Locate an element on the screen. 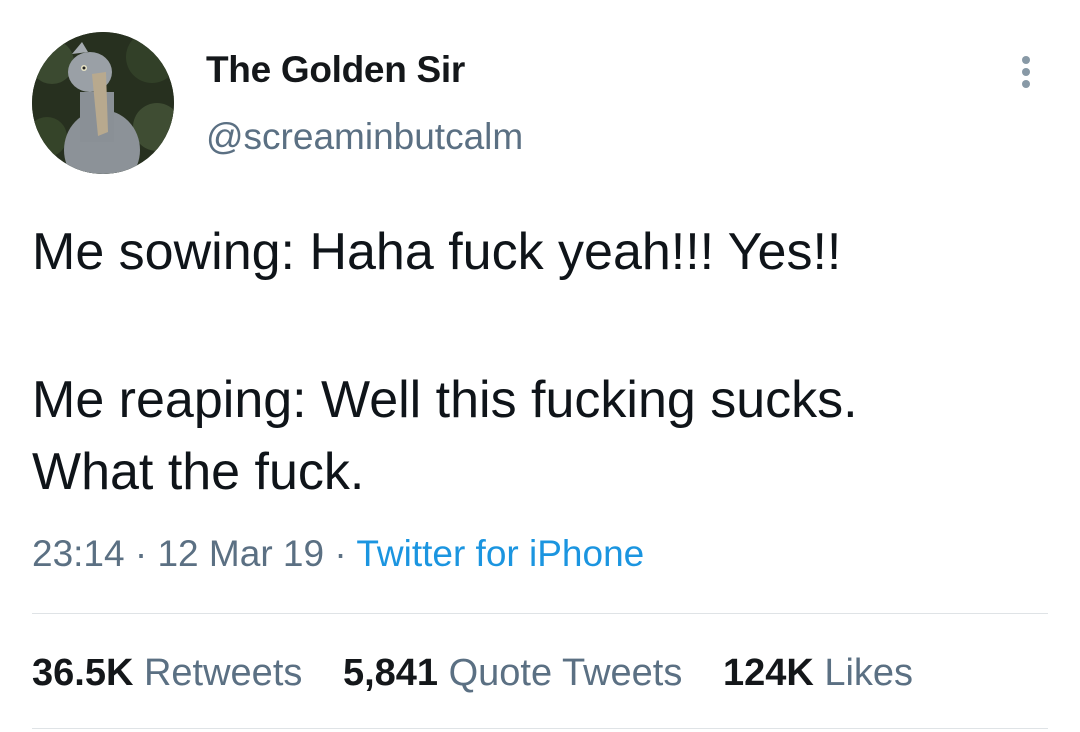 The image size is (1080, 732). tweet-date: 12 Mar 19 is located at coordinates (240, 553).